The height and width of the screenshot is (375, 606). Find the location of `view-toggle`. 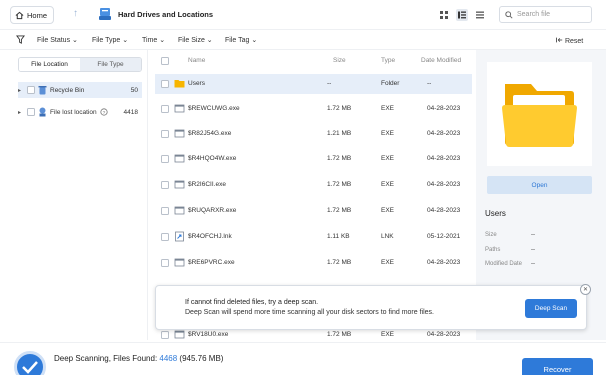

view-toggle is located at coordinates (462, 15).